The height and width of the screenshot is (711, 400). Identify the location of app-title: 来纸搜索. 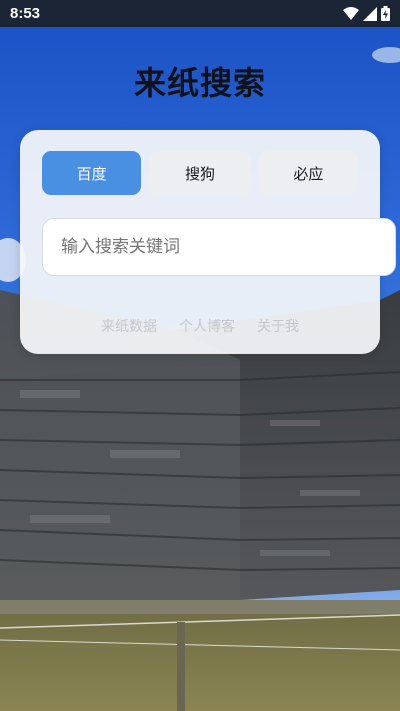
(199, 83).